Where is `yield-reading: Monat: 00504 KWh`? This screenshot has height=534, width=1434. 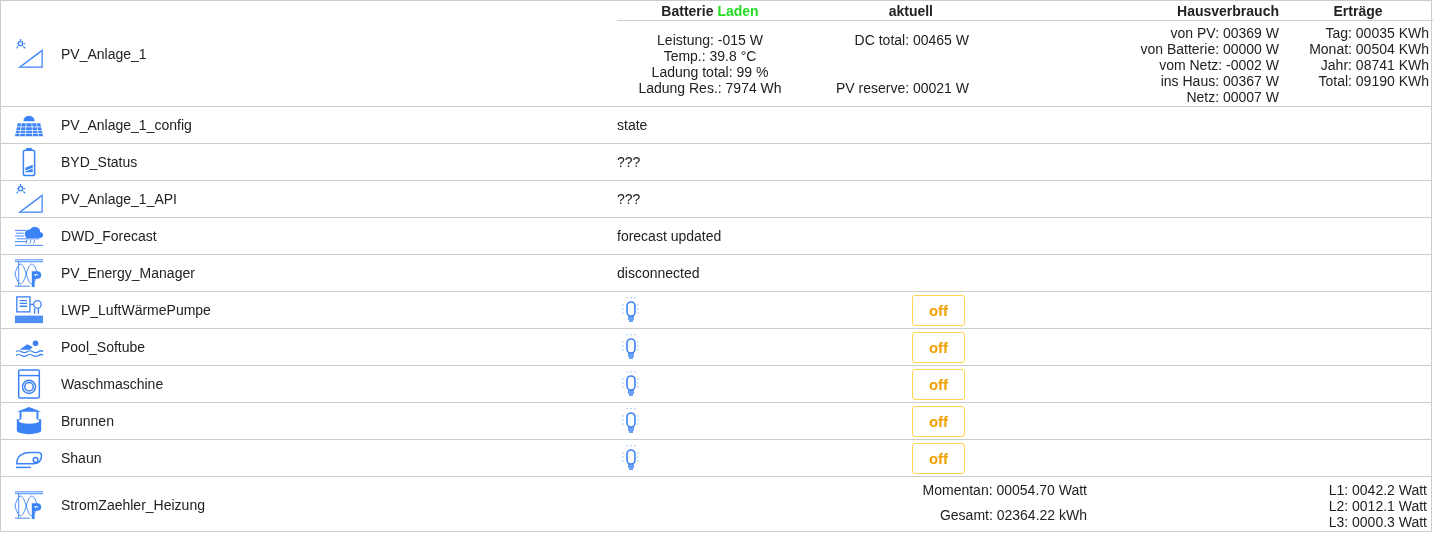
yield-reading: Monat: 00504 KWh is located at coordinates (1369, 49).